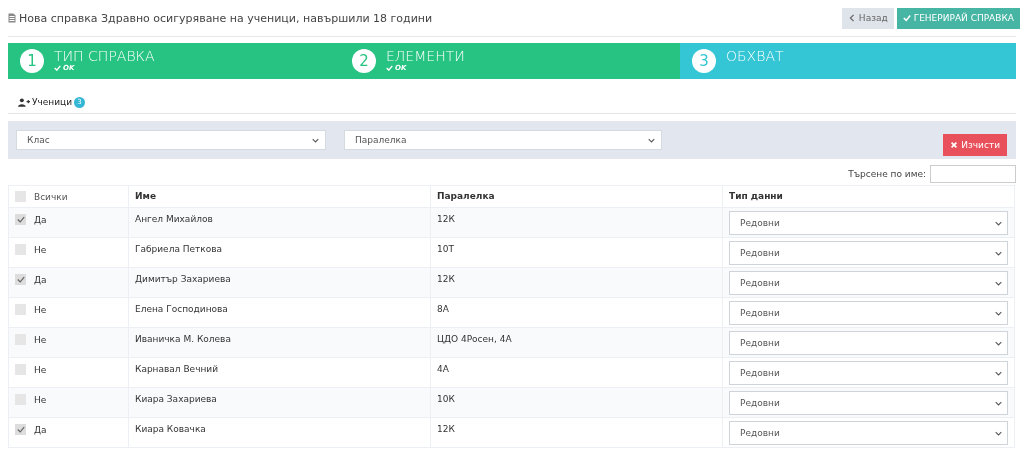  I want to click on table-cell: 8А, so click(443, 309).